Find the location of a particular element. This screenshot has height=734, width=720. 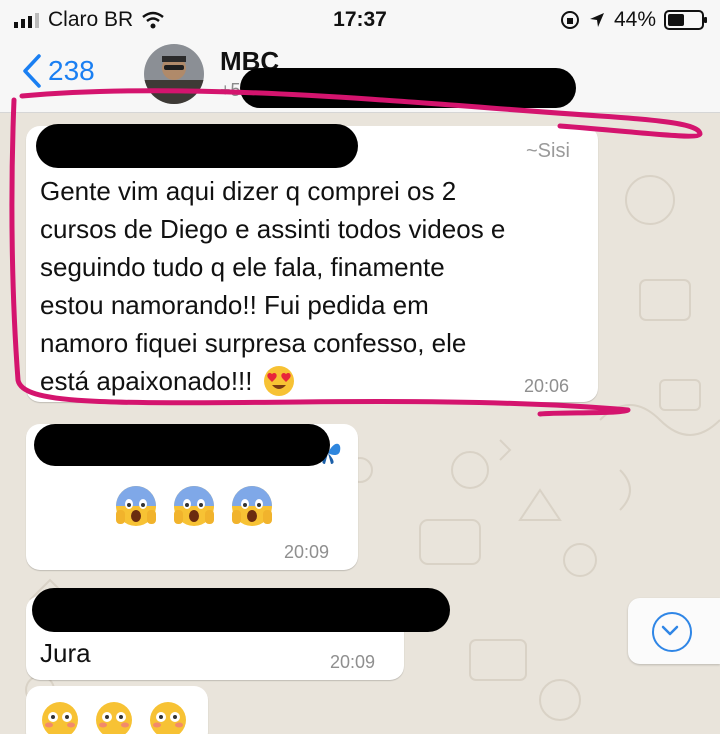

message-line: estou namorando!! Fui pedida em is located at coordinates (234, 305).